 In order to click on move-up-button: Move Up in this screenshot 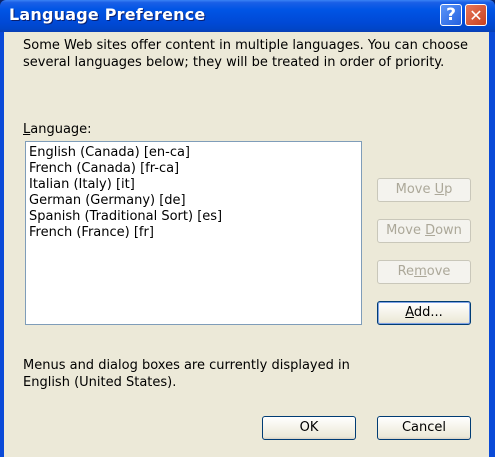, I will do `click(424, 190)`.